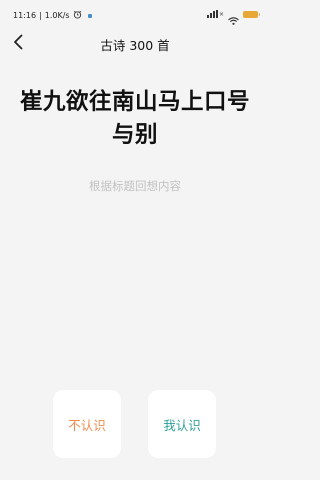 The width and height of the screenshot is (320, 480). Describe the element at coordinates (135, 15) in the screenshot. I see `status-bar: 11:16 | 1.0K/s ×` at that location.